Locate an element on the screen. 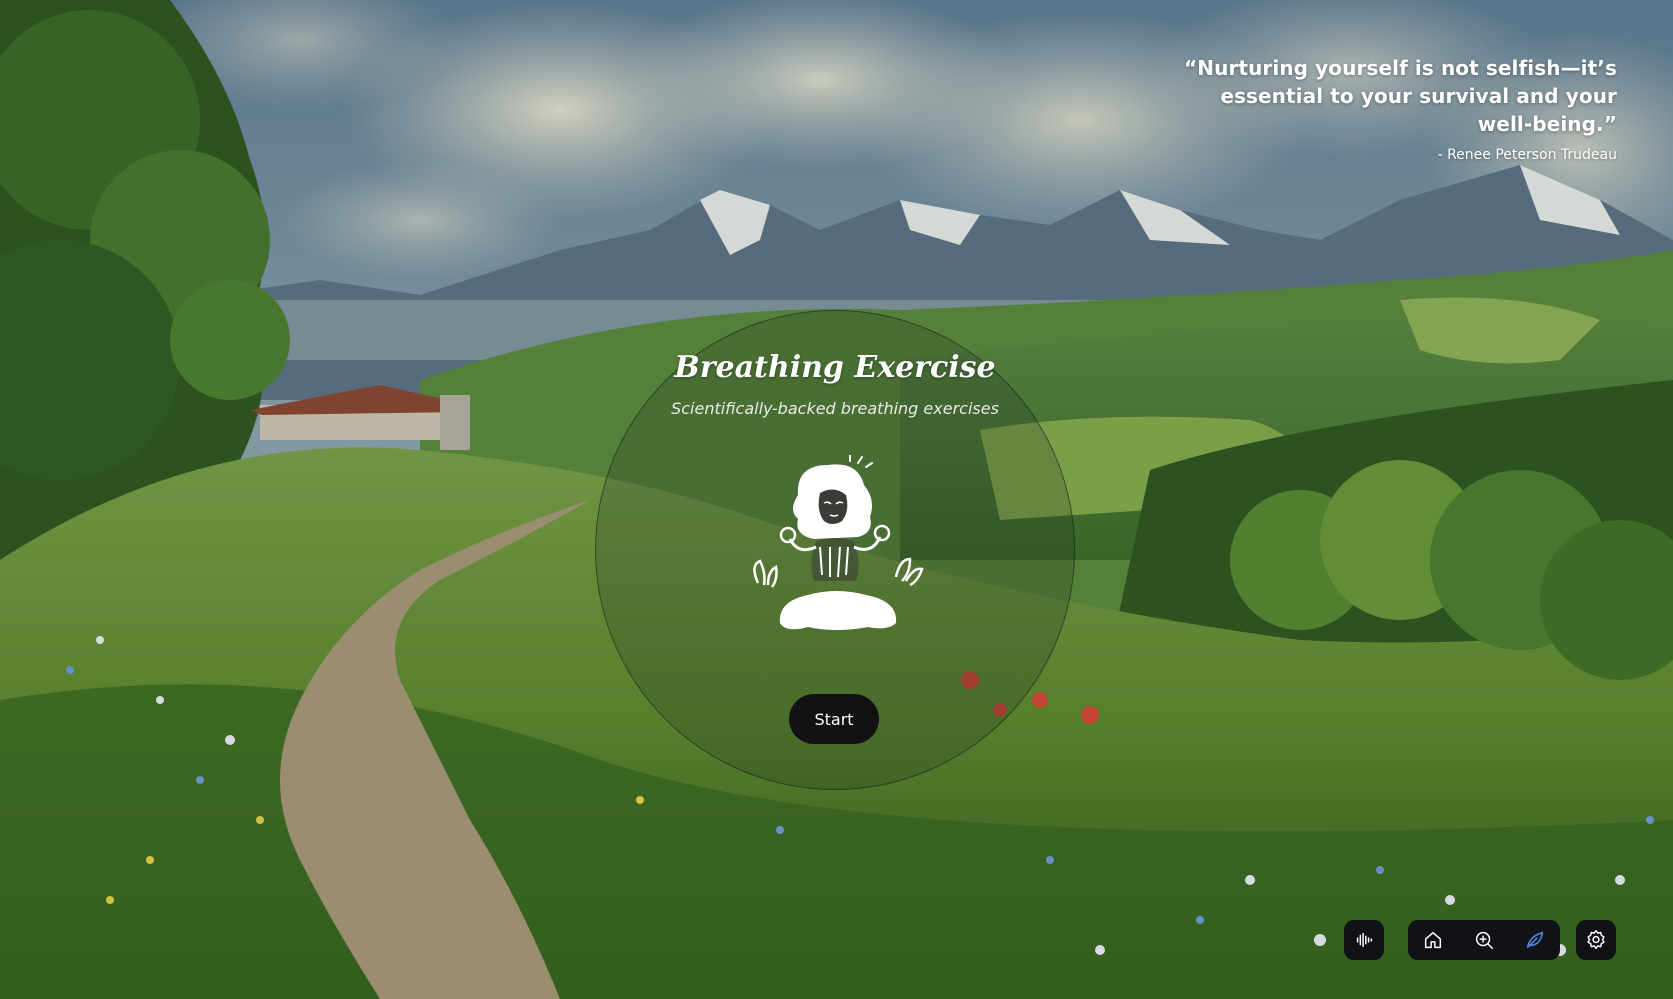 The width and height of the screenshot is (1673, 999). breathing-button is located at coordinates (1535, 940).